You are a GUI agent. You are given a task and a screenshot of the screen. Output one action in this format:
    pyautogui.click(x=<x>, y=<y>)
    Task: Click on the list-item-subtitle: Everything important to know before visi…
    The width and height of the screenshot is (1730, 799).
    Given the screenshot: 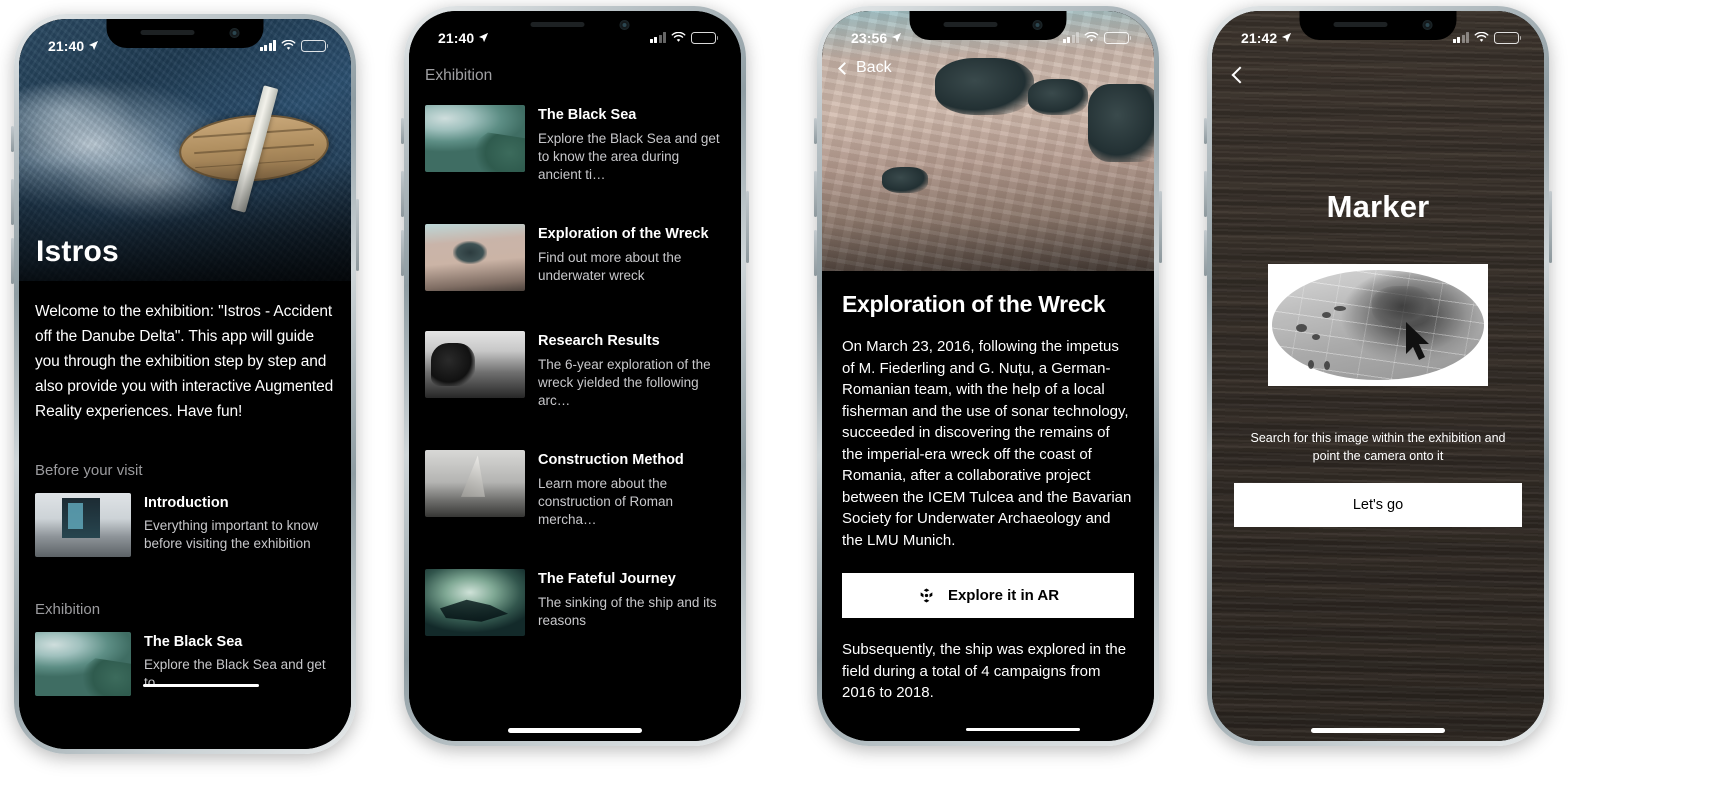 What is the action you would take?
    pyautogui.click(x=231, y=534)
    